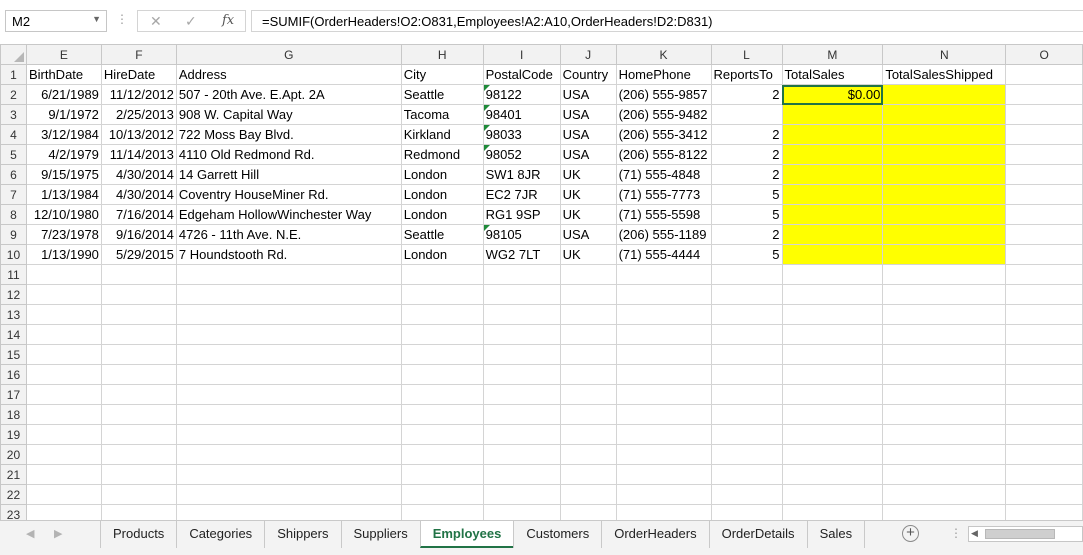 This screenshot has width=1083, height=555. I want to click on plus-circle-icon: +, so click(910, 533).